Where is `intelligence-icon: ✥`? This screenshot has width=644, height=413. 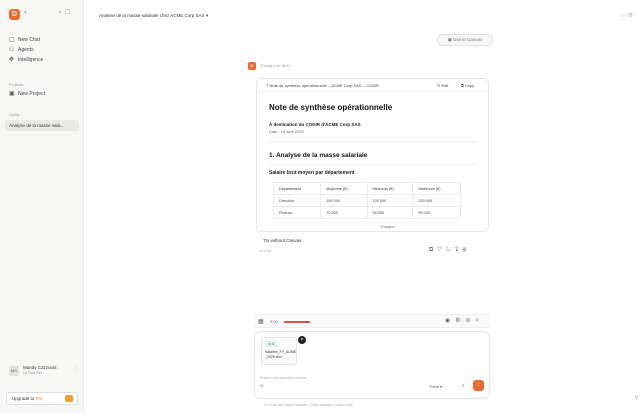
intelligence-icon: ✥ is located at coordinates (12, 60).